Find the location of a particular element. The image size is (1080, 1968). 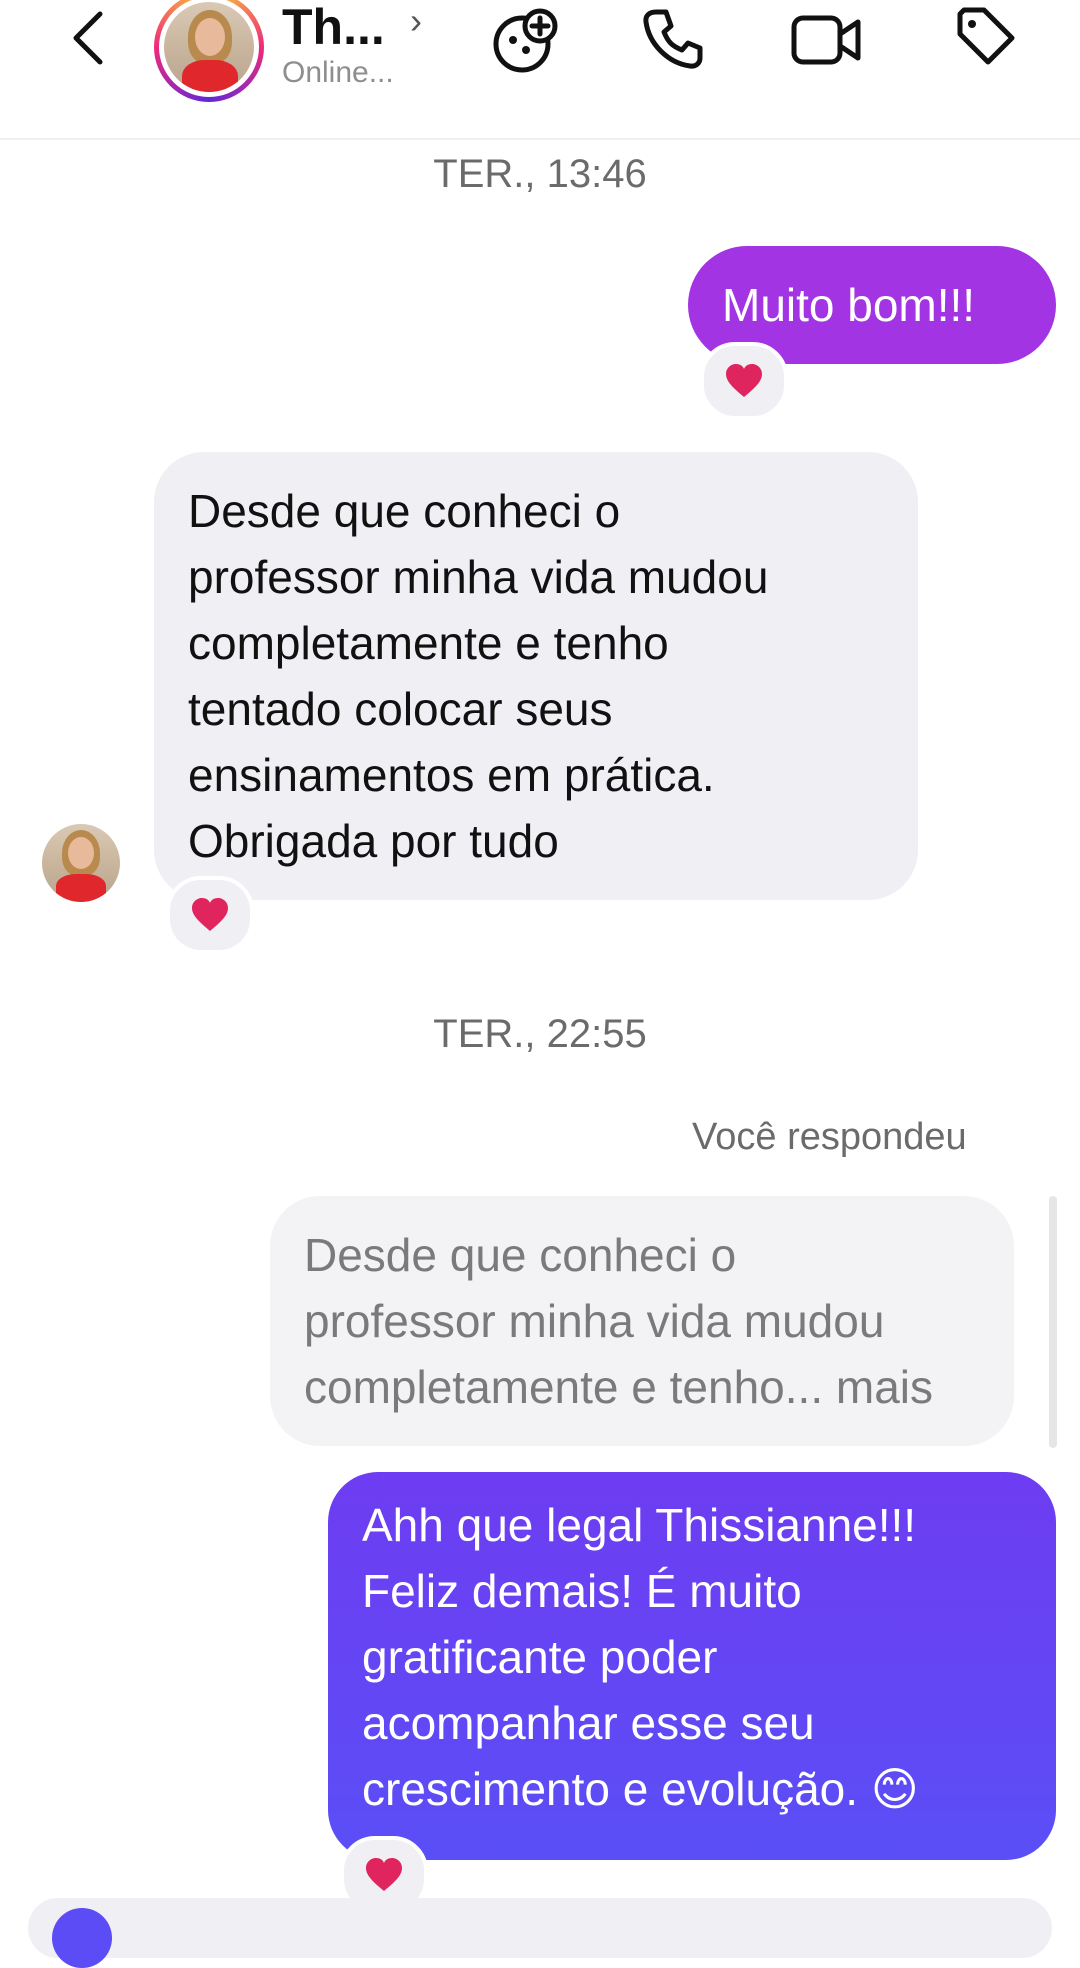

video-icon is located at coordinates (827, 39).